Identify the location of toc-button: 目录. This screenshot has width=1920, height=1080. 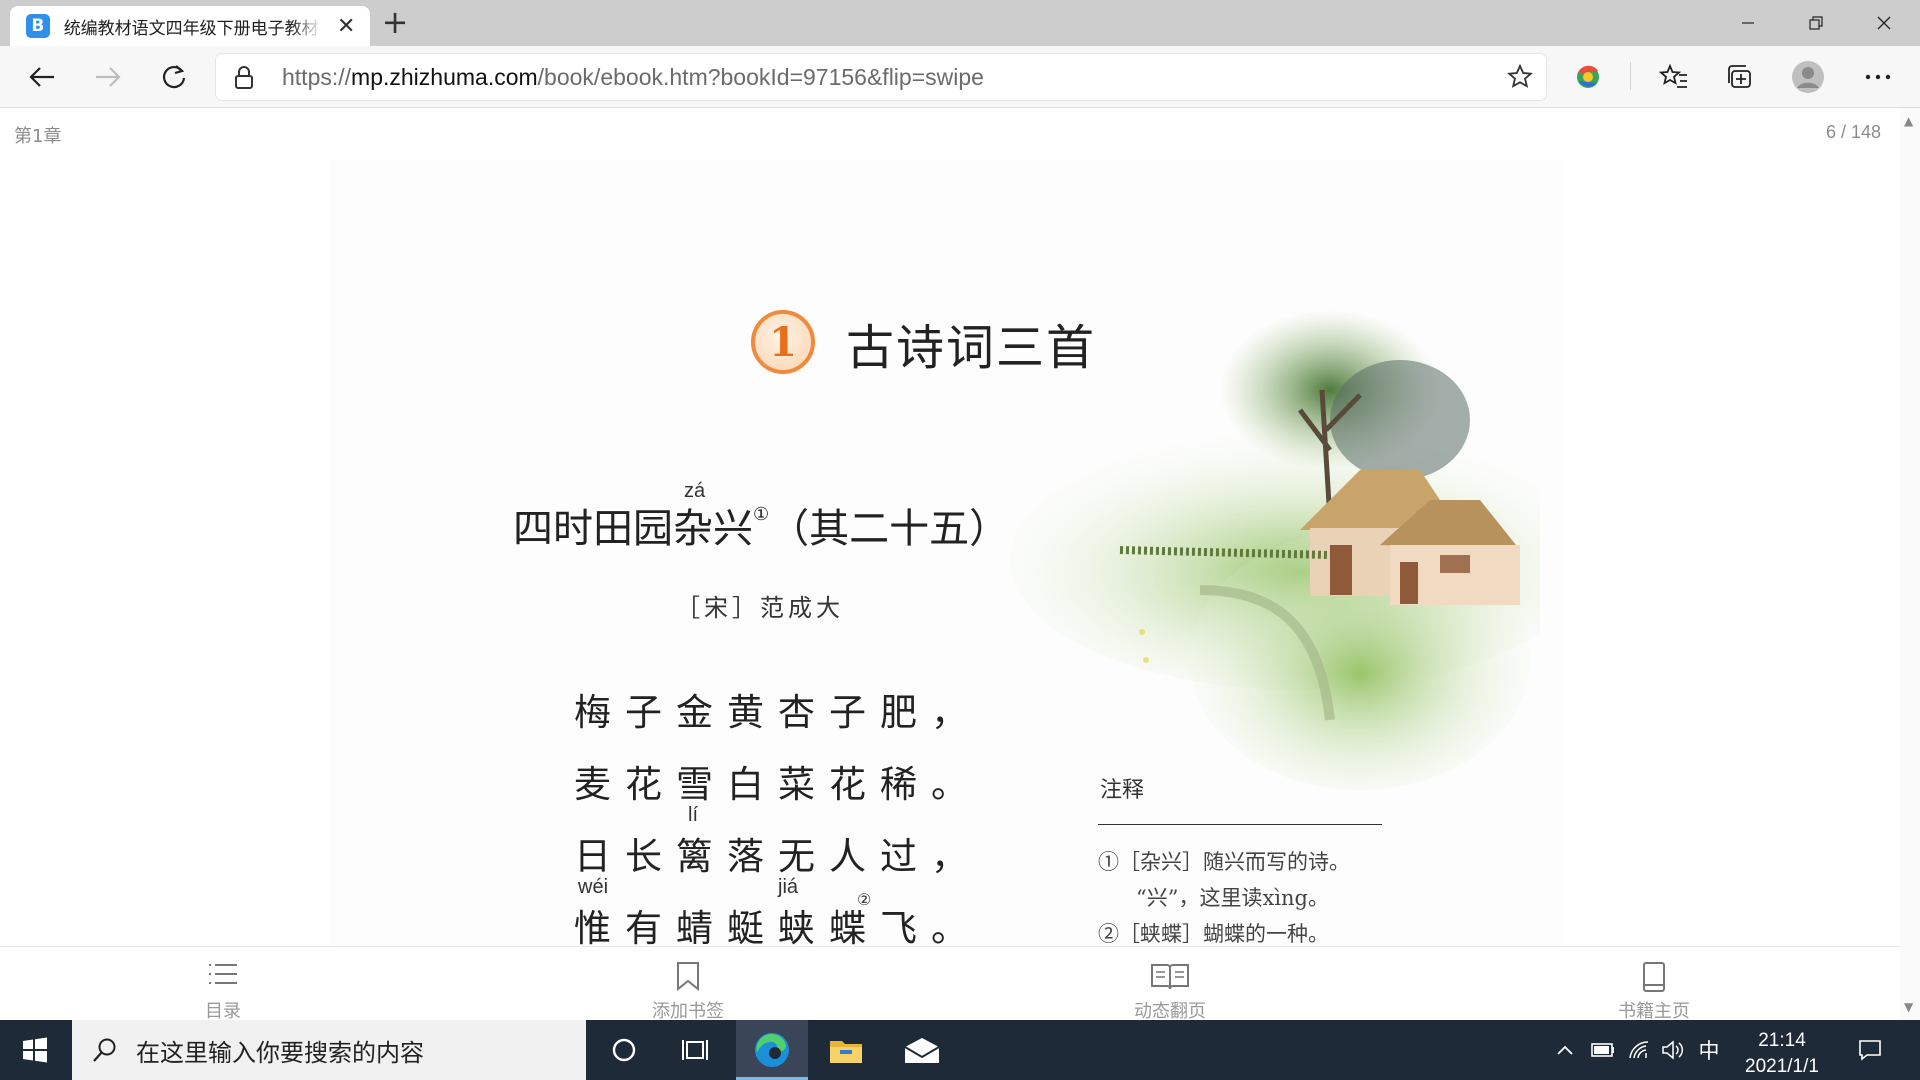
(223, 992).